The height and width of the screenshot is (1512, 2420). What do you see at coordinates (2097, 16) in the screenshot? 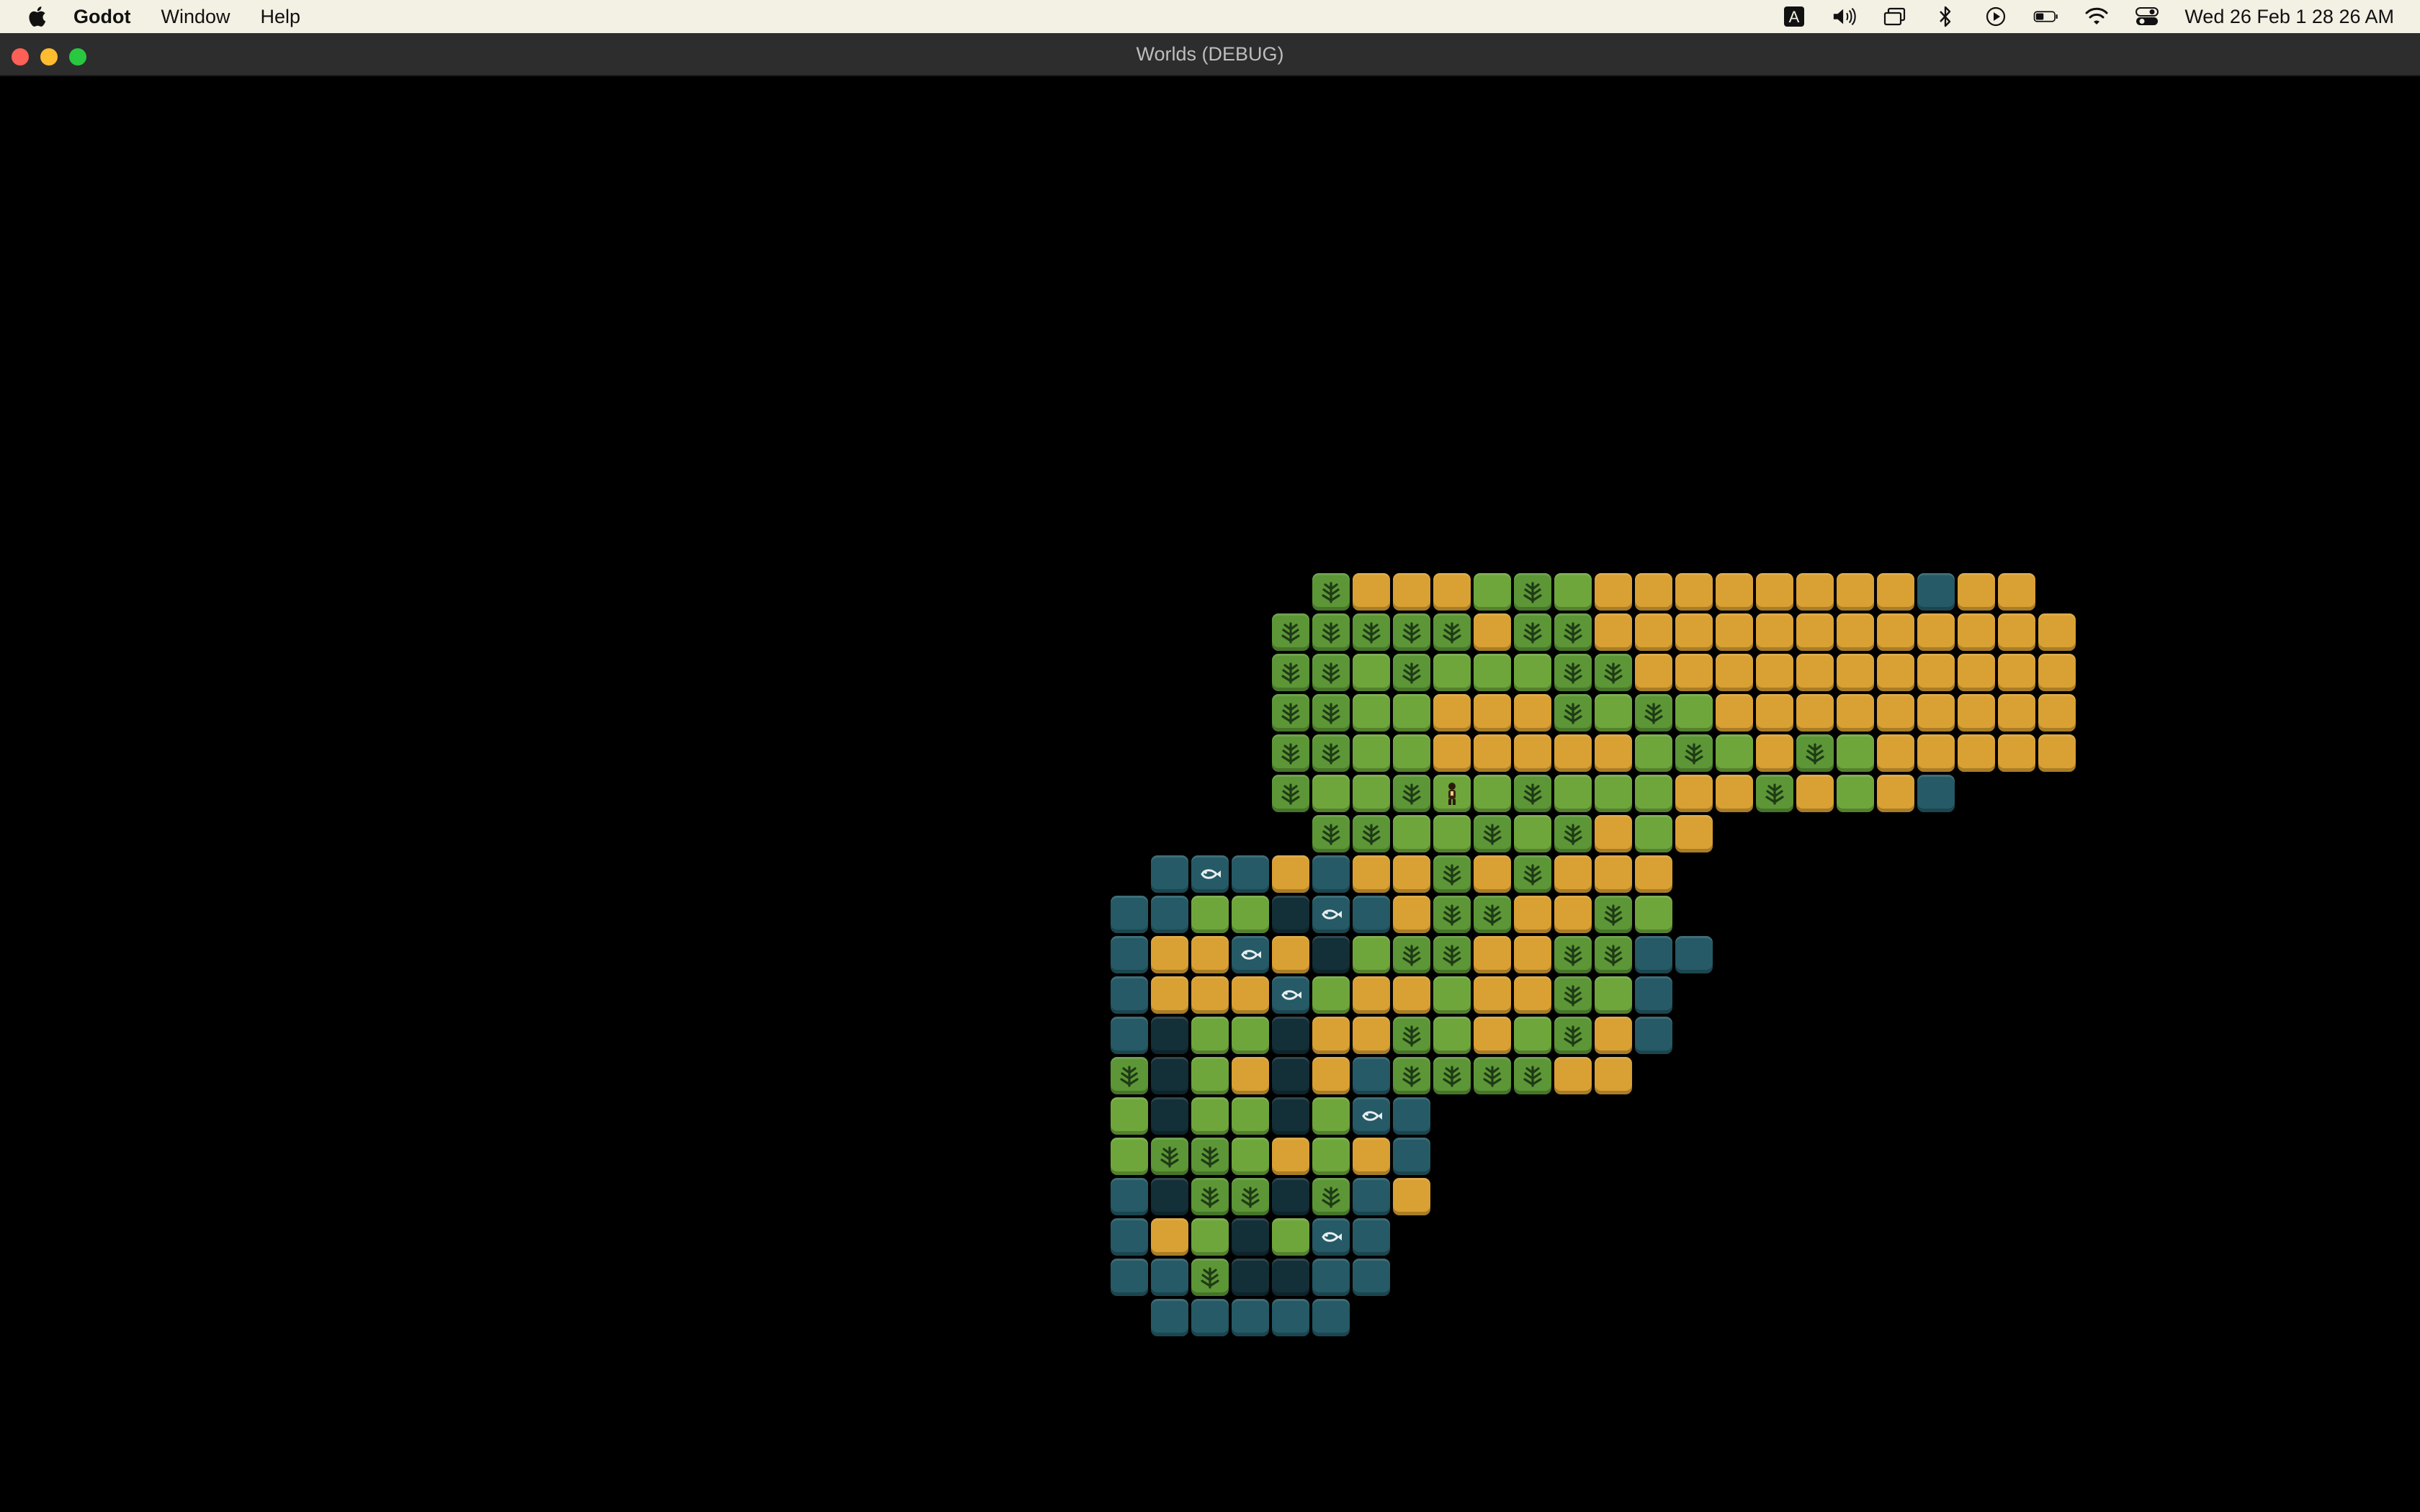
I see `wifi-icon` at bounding box center [2097, 16].